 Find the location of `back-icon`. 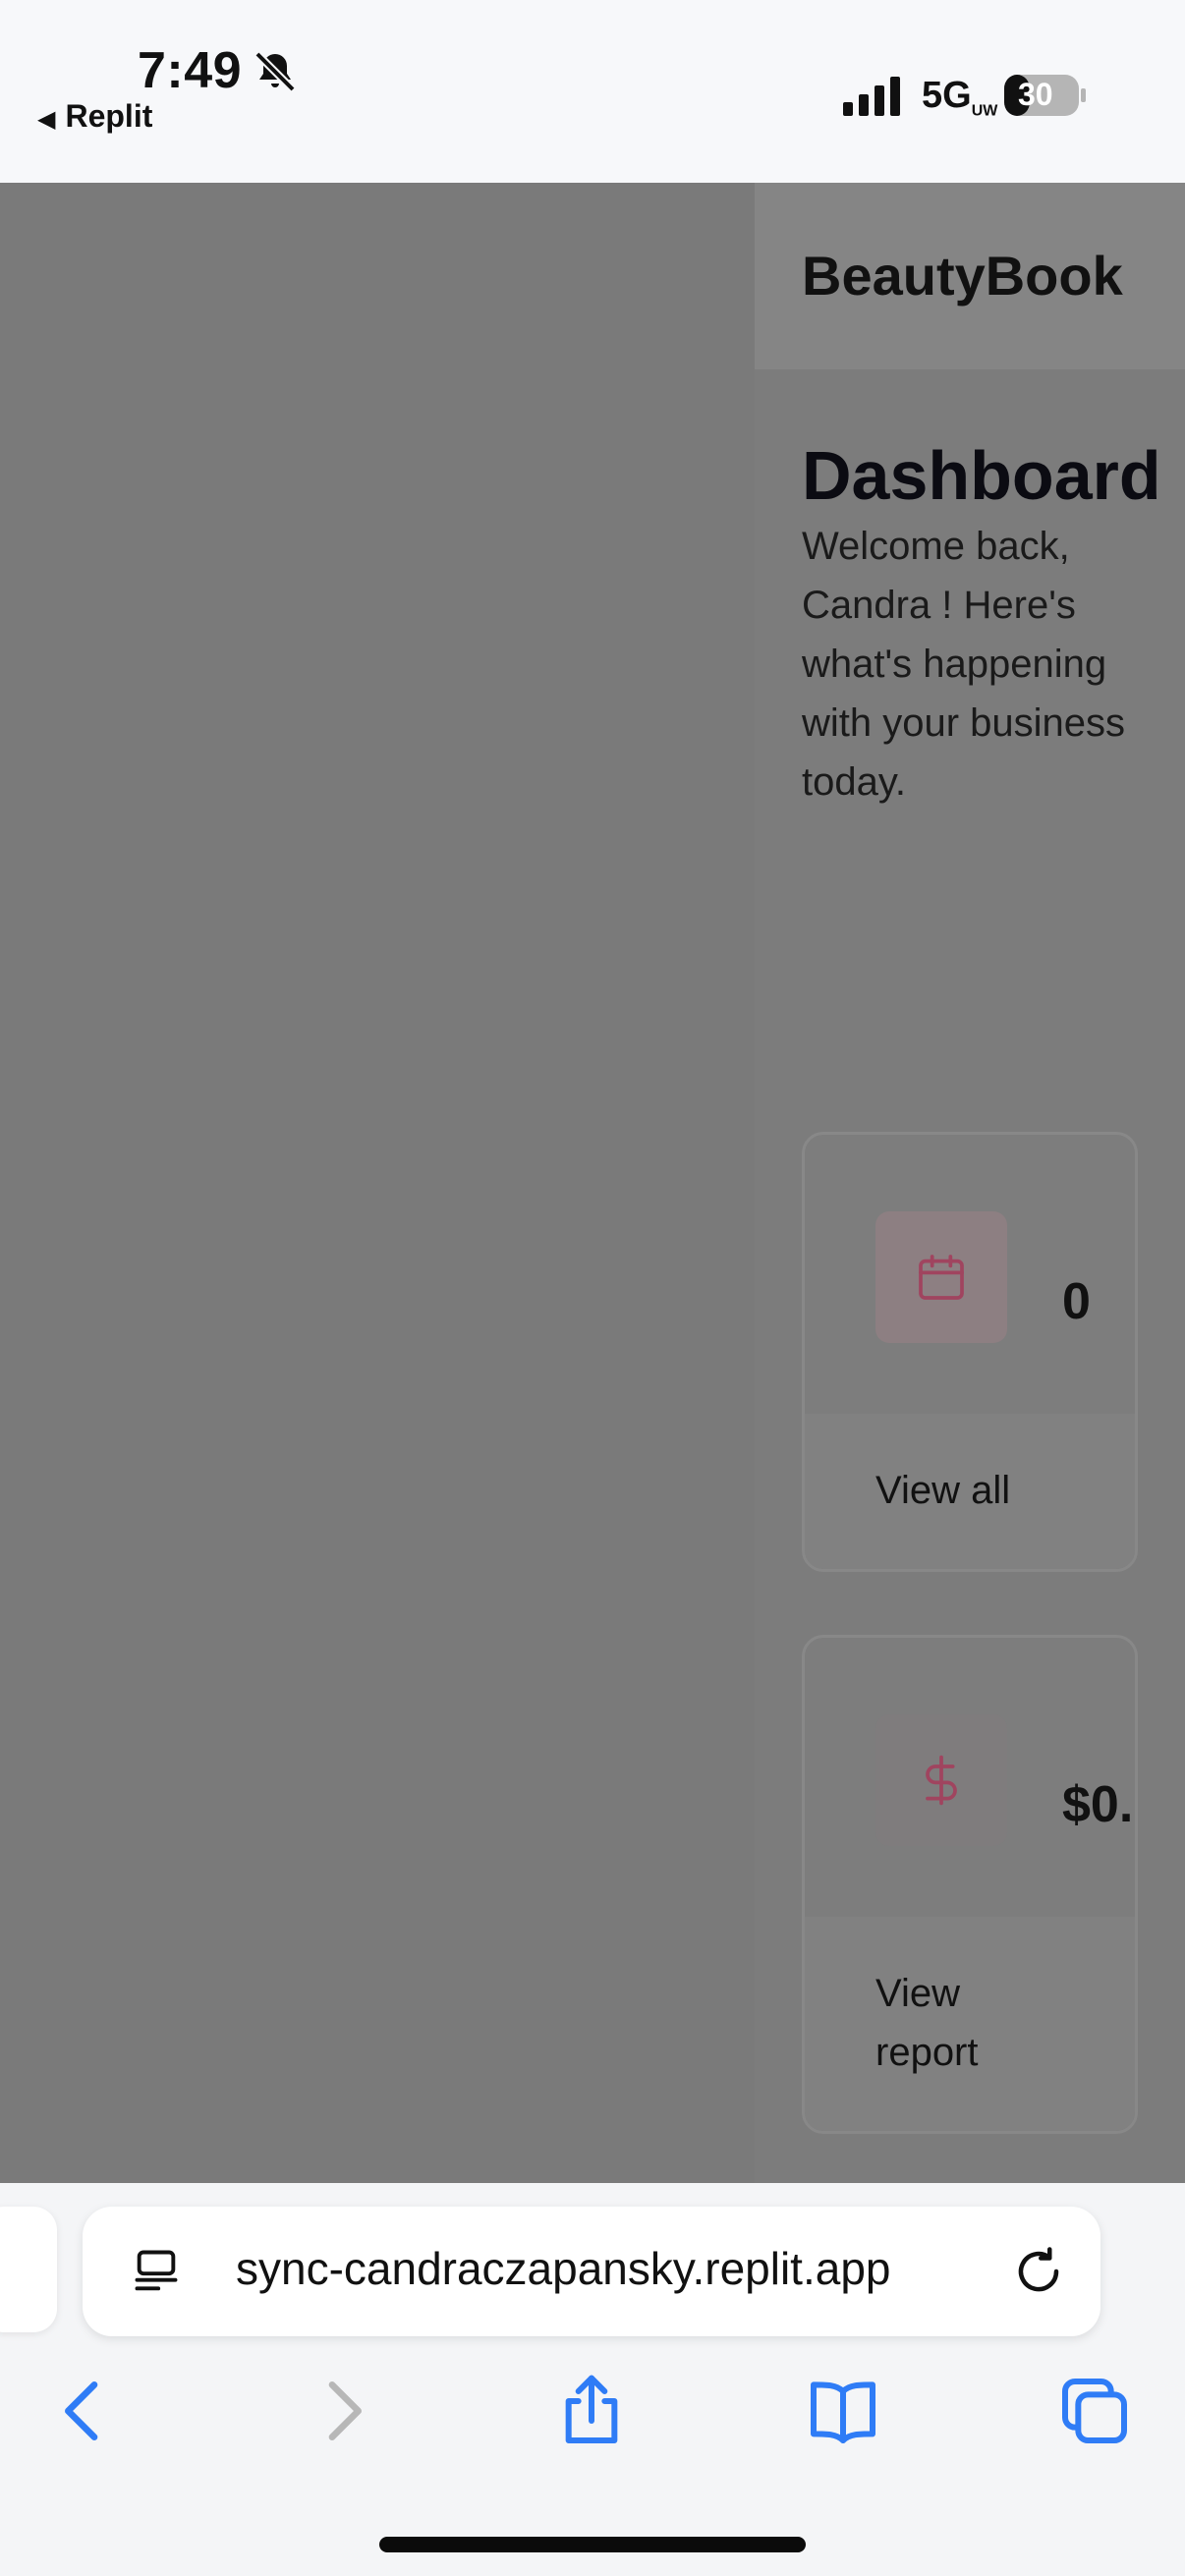

back-icon is located at coordinates (84, 2411).